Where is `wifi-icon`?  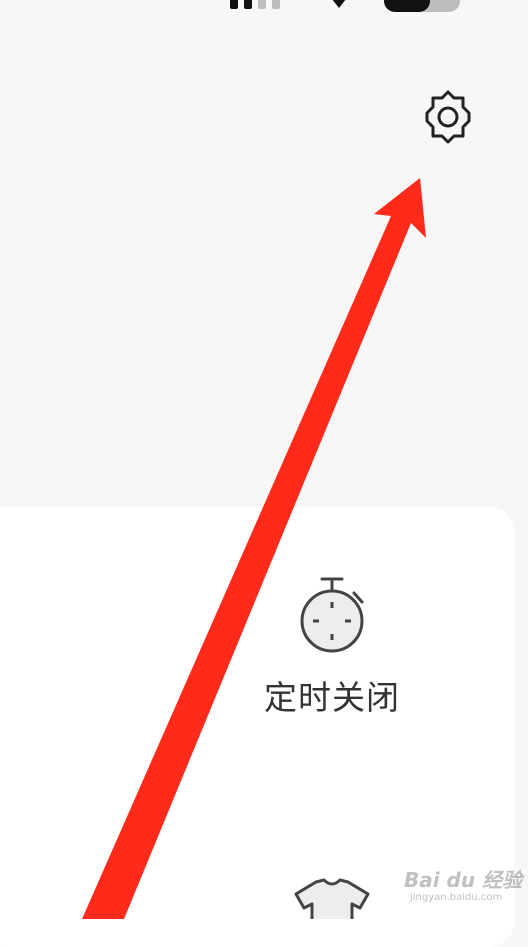
wifi-icon is located at coordinates (339, 8).